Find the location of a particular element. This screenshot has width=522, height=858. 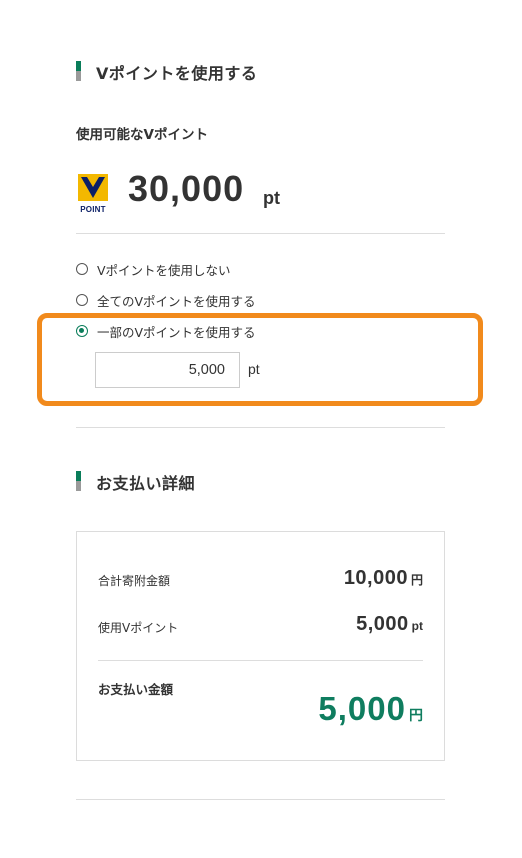

donation-total-value: 10,000 円 is located at coordinates (383, 578).